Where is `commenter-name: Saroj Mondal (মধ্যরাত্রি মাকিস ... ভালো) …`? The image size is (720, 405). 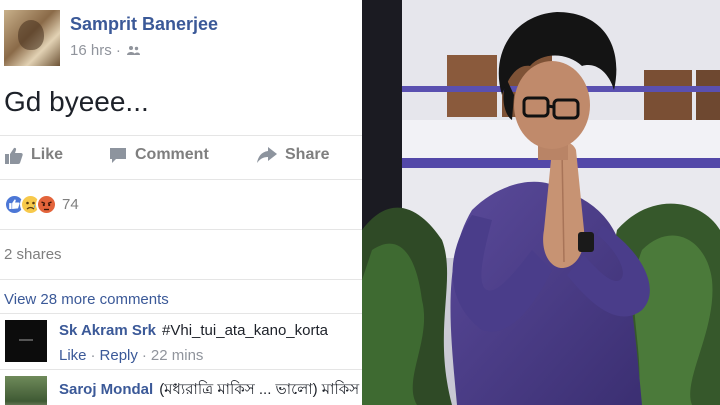 commenter-name: Saroj Mondal (মধ্যরাত্রি মাকিস ... ভালো) … is located at coordinates (209, 390).